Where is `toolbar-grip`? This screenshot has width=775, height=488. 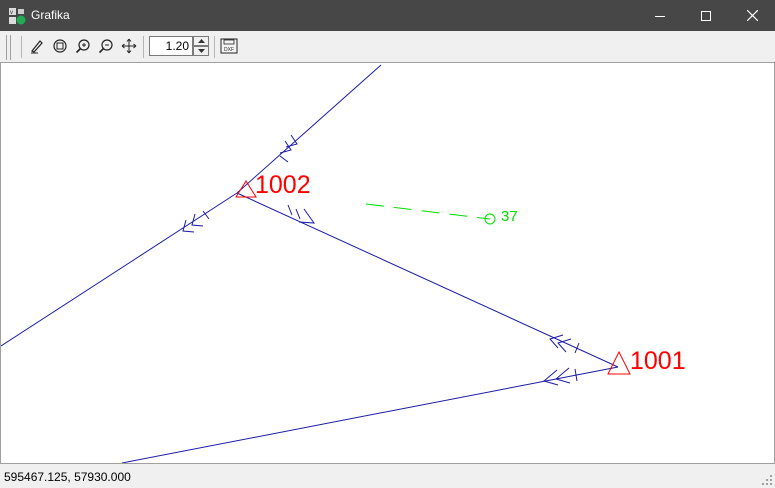 toolbar-grip is located at coordinates (8, 47).